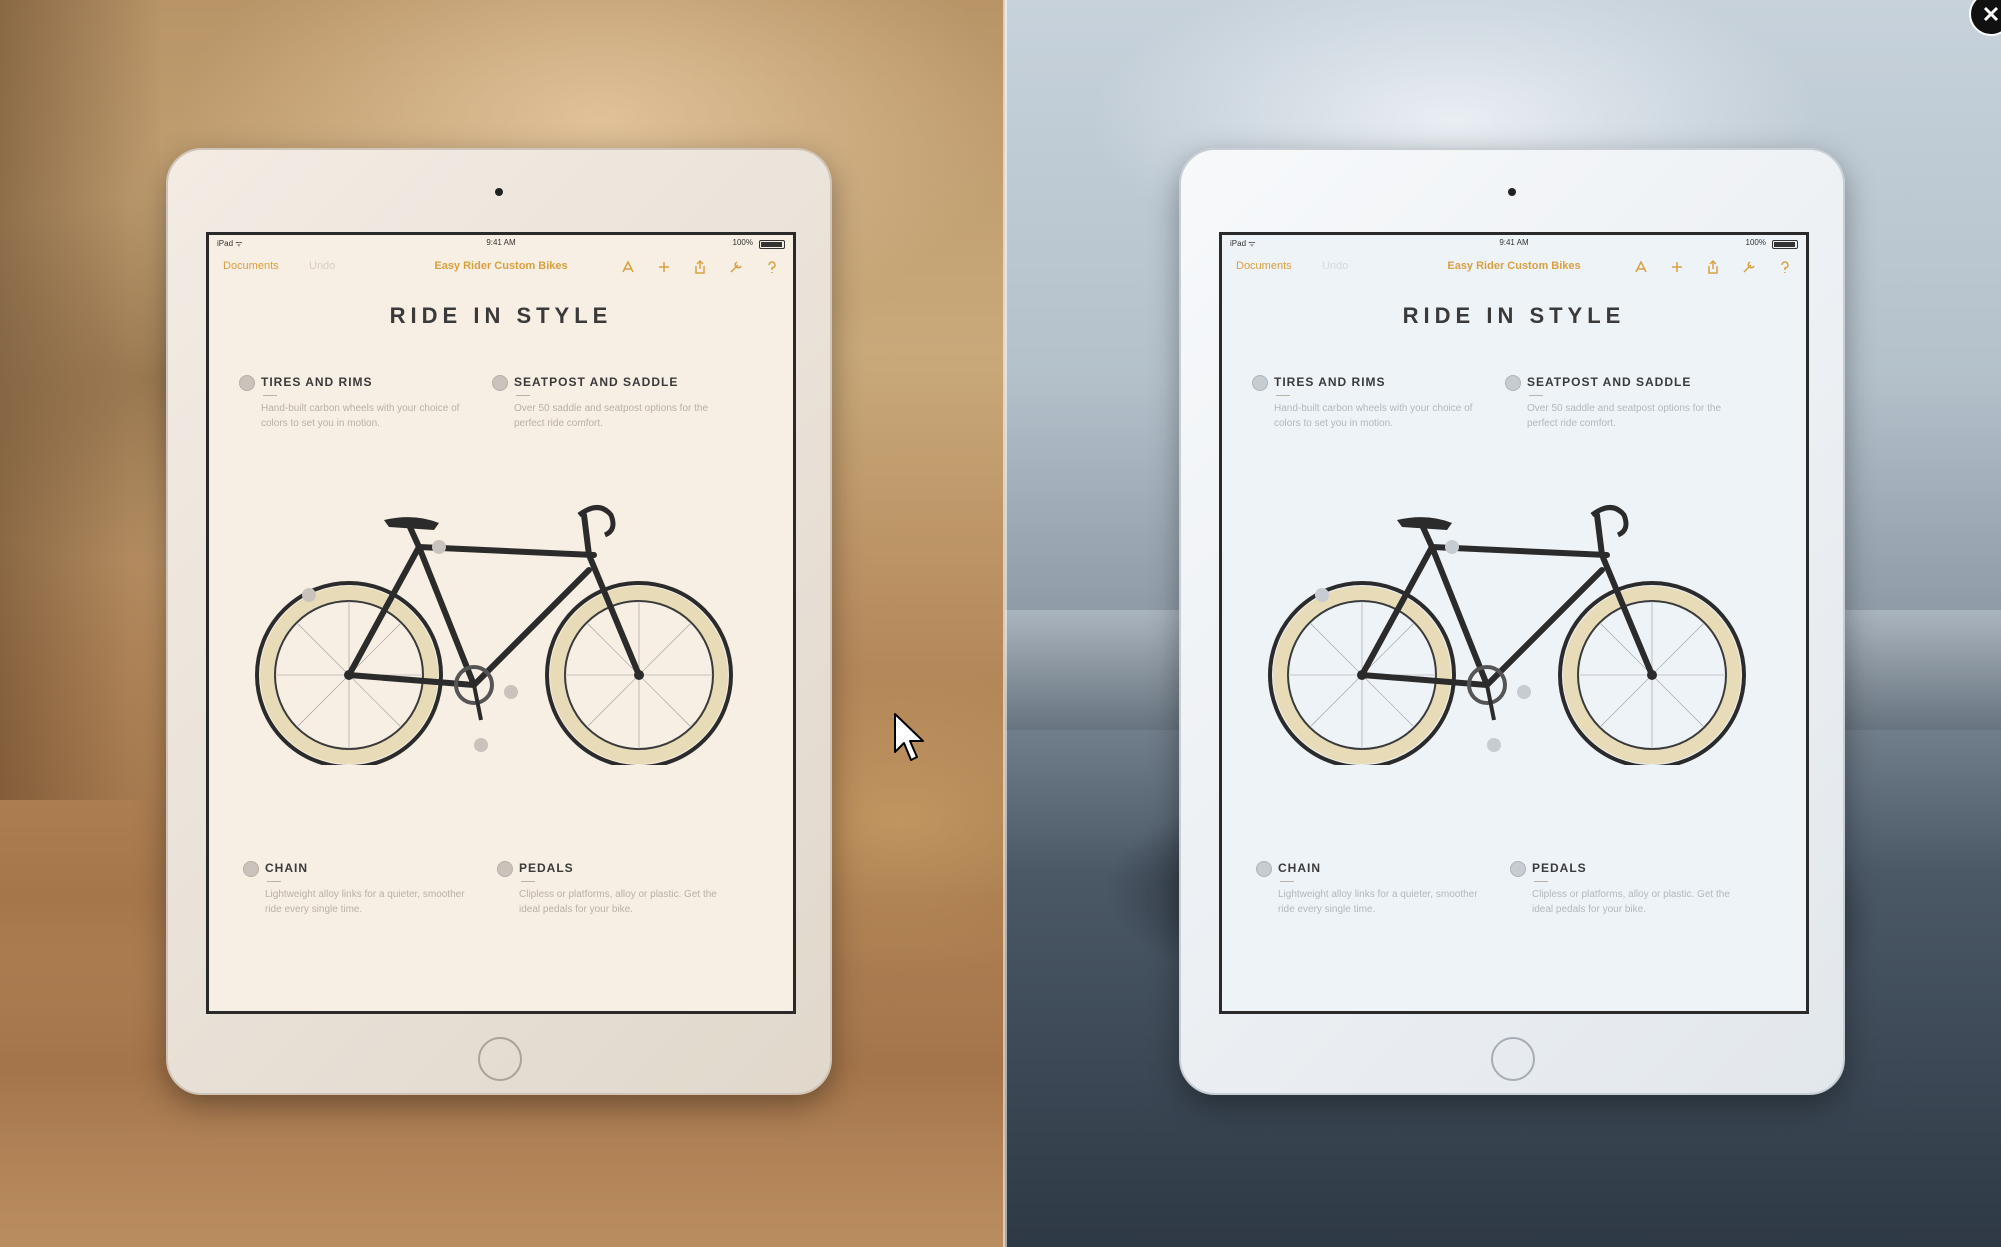 This screenshot has height=1247, width=2001. I want to click on blurred-shelf, so click(80, 400).